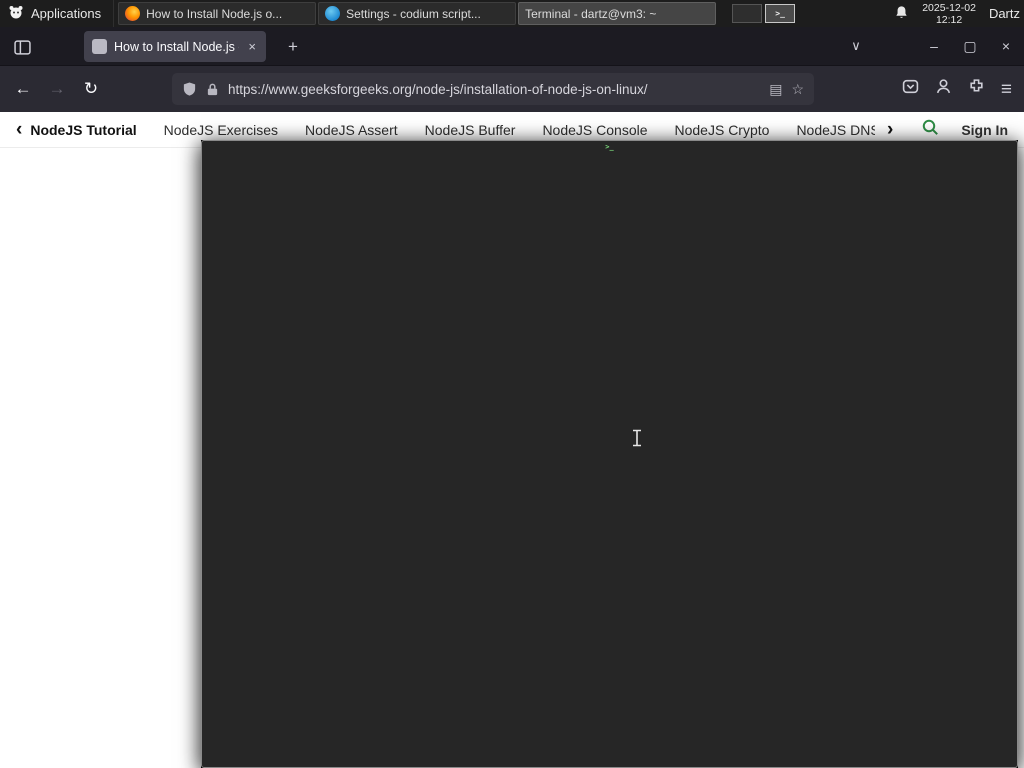  Describe the element at coordinates (221, 130) in the screenshot. I see `site-nav-item: NodeJS Exercises` at that location.